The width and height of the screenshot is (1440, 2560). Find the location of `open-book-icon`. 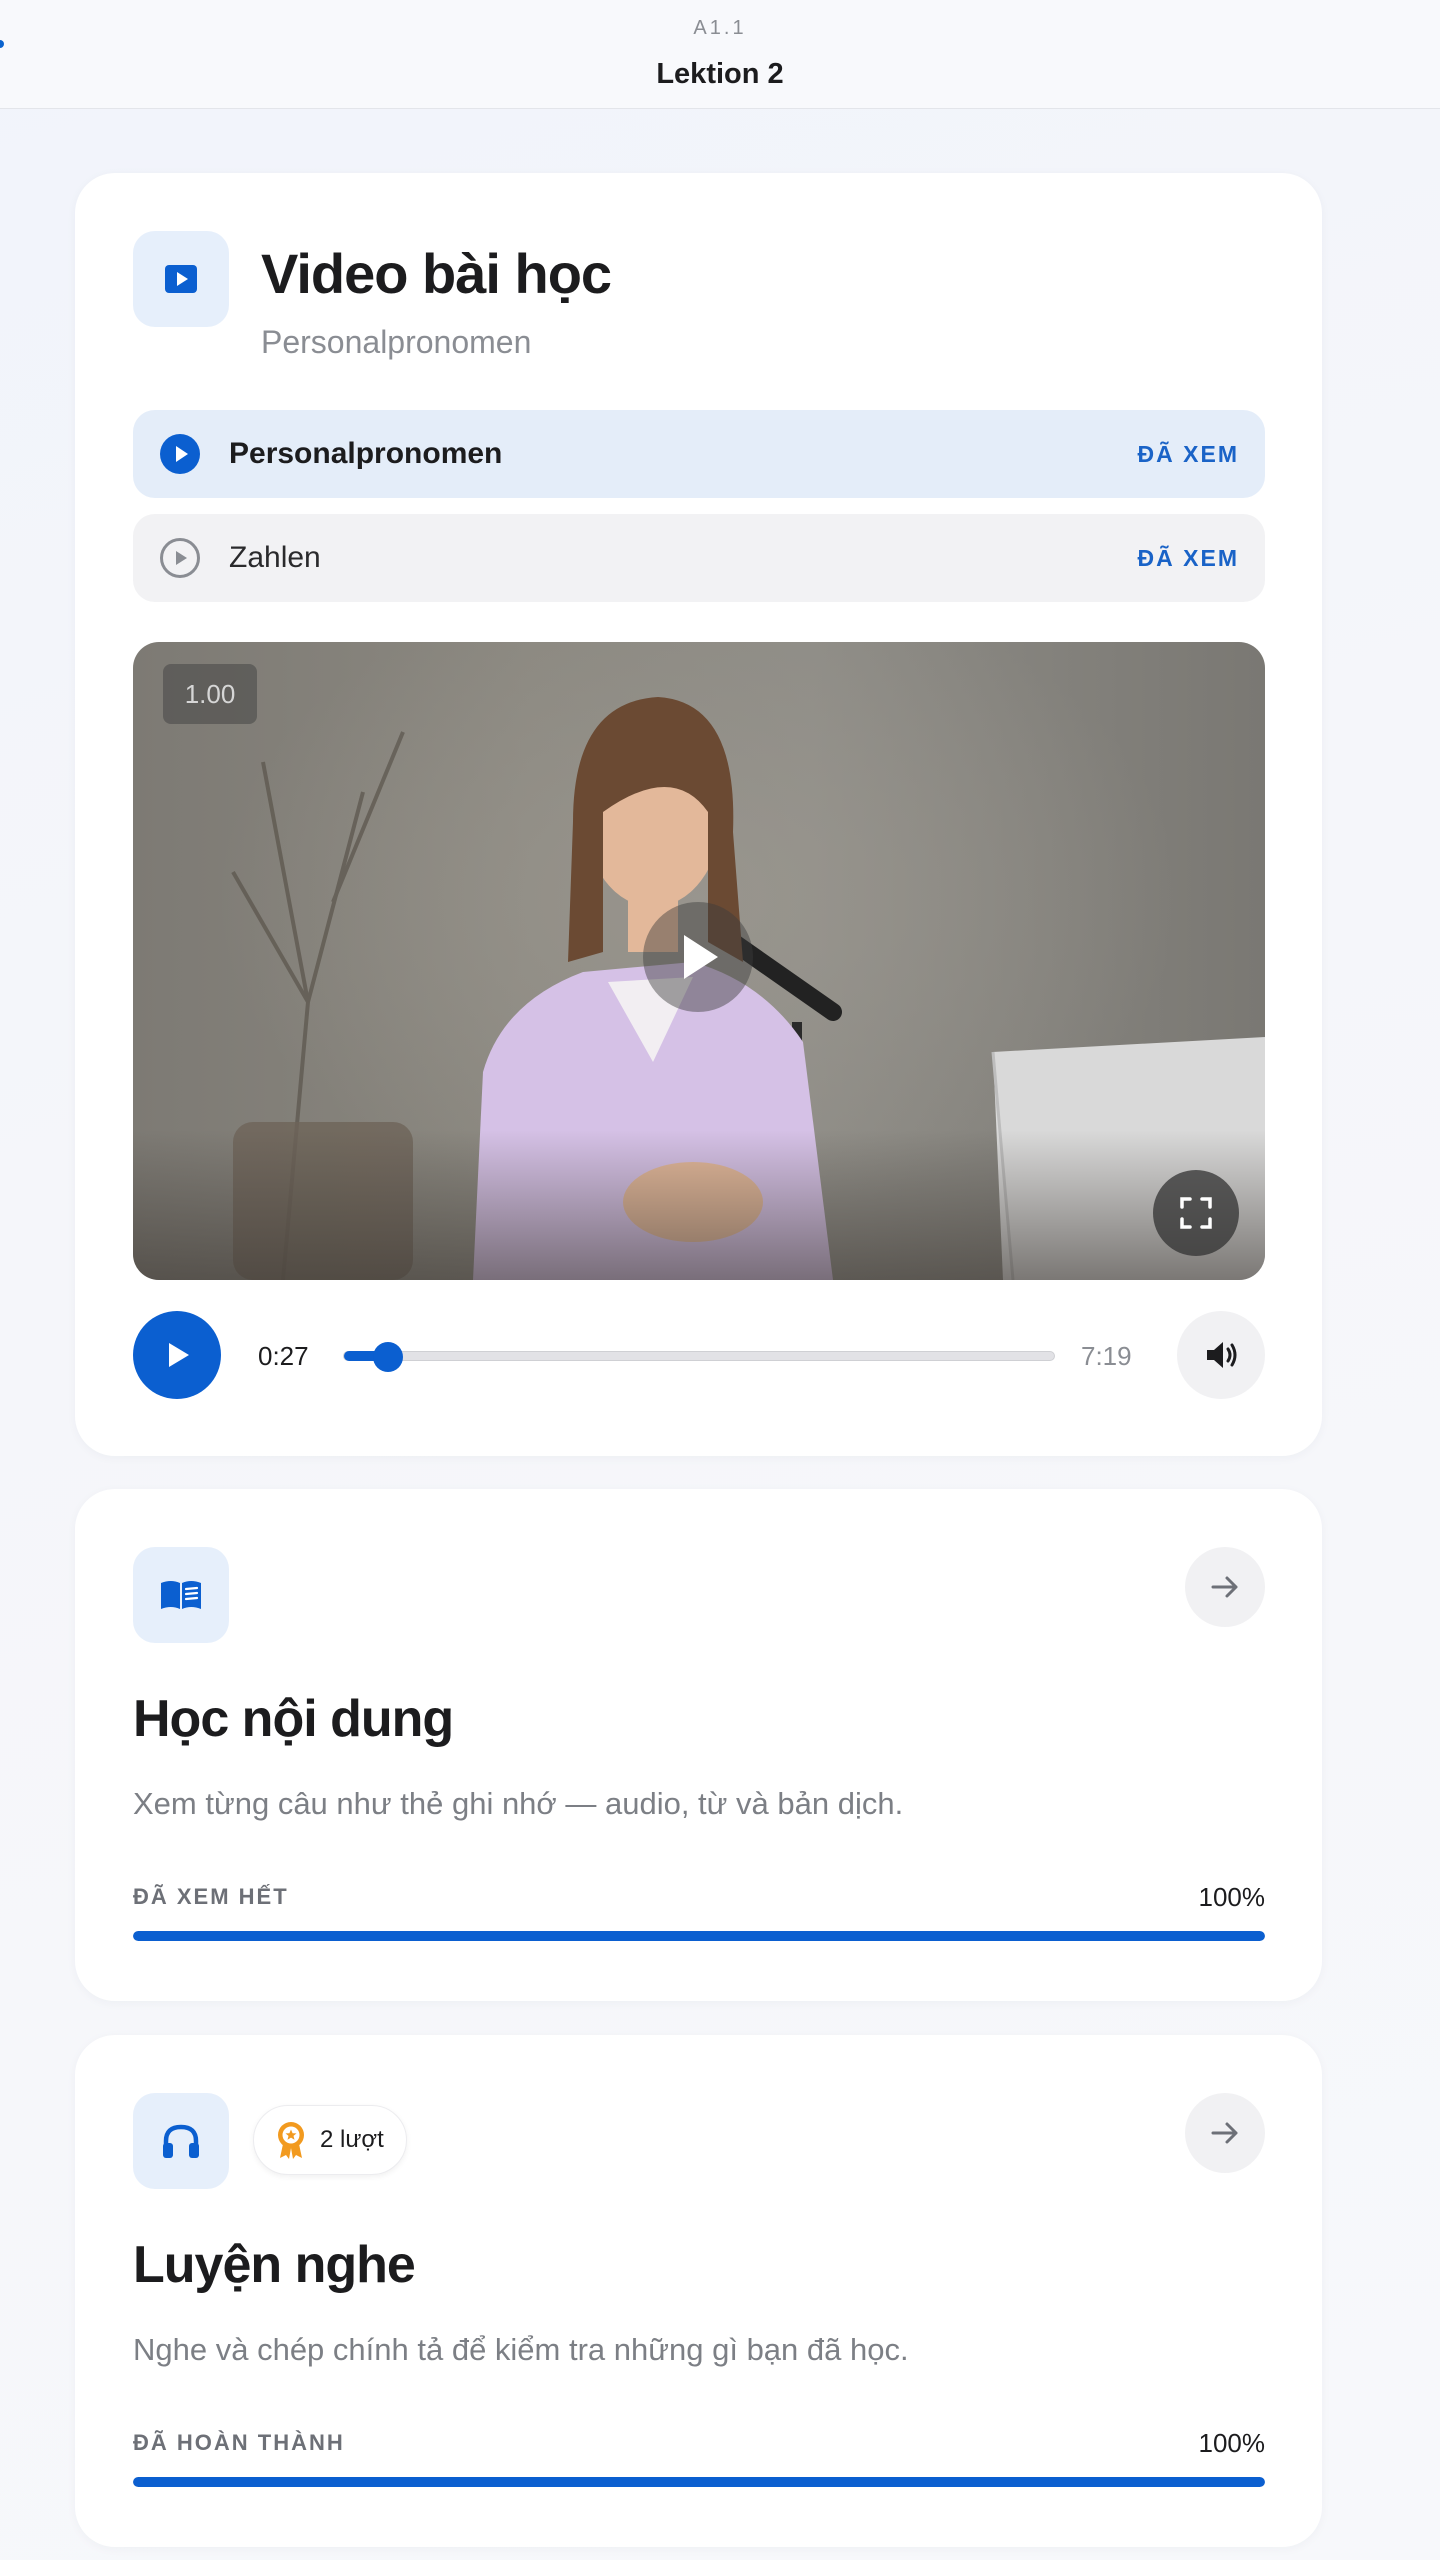

open-book-icon is located at coordinates (181, 1595).